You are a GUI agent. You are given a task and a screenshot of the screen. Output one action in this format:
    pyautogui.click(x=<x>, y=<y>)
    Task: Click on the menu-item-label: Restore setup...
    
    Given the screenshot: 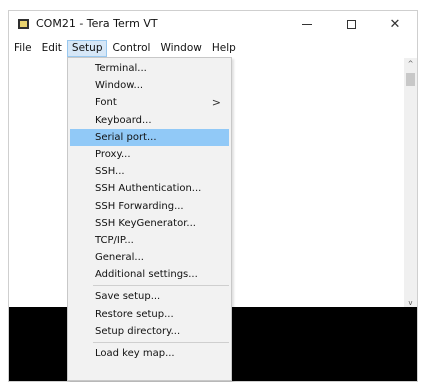 What is the action you would take?
    pyautogui.click(x=134, y=314)
    